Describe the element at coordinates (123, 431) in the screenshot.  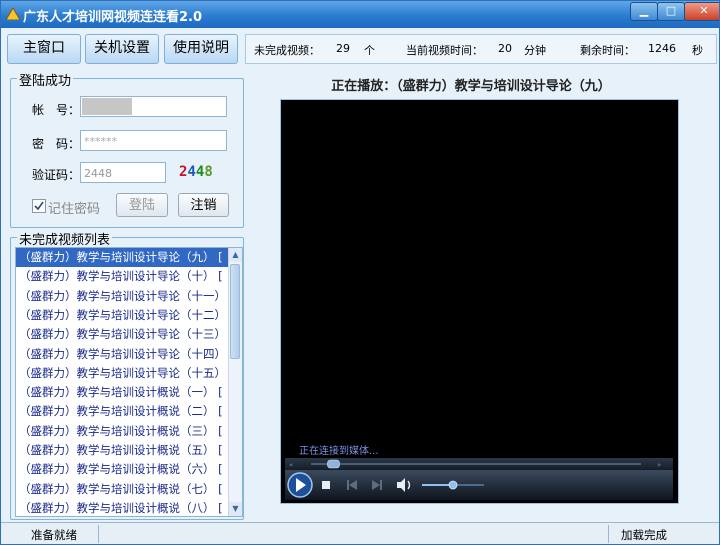
I see `list-item: （盛群力）教学与培训设计概说（三） [` at that location.